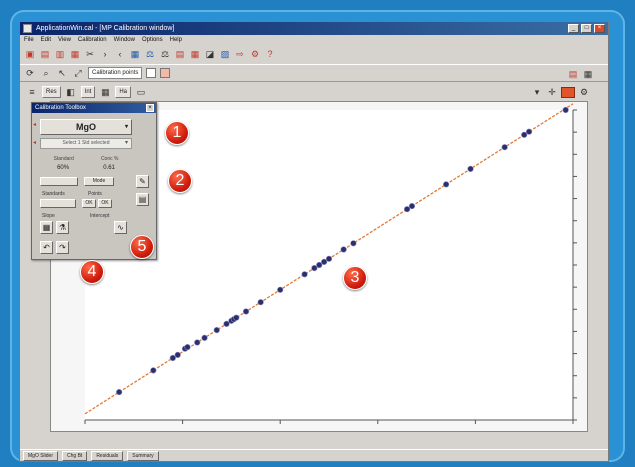 The image size is (635, 467). What do you see at coordinates (142, 199) in the screenshot?
I see `document-icon: ▤` at bounding box center [142, 199].